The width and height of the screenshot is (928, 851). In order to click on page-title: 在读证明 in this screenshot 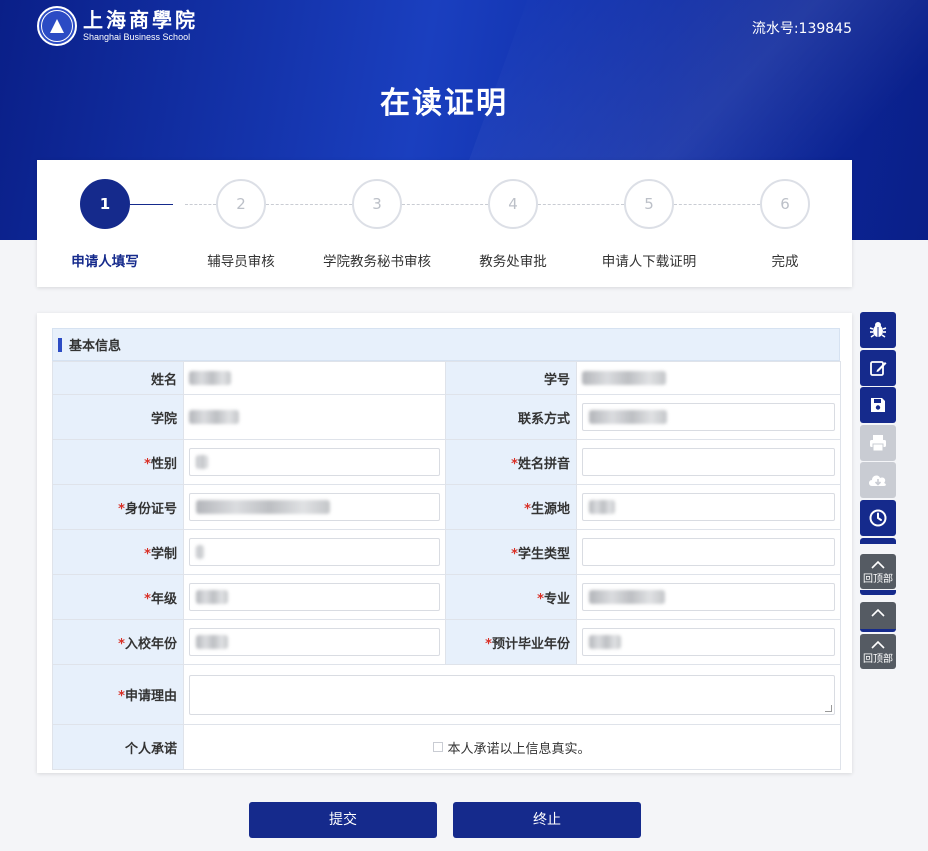, I will do `click(444, 103)`.